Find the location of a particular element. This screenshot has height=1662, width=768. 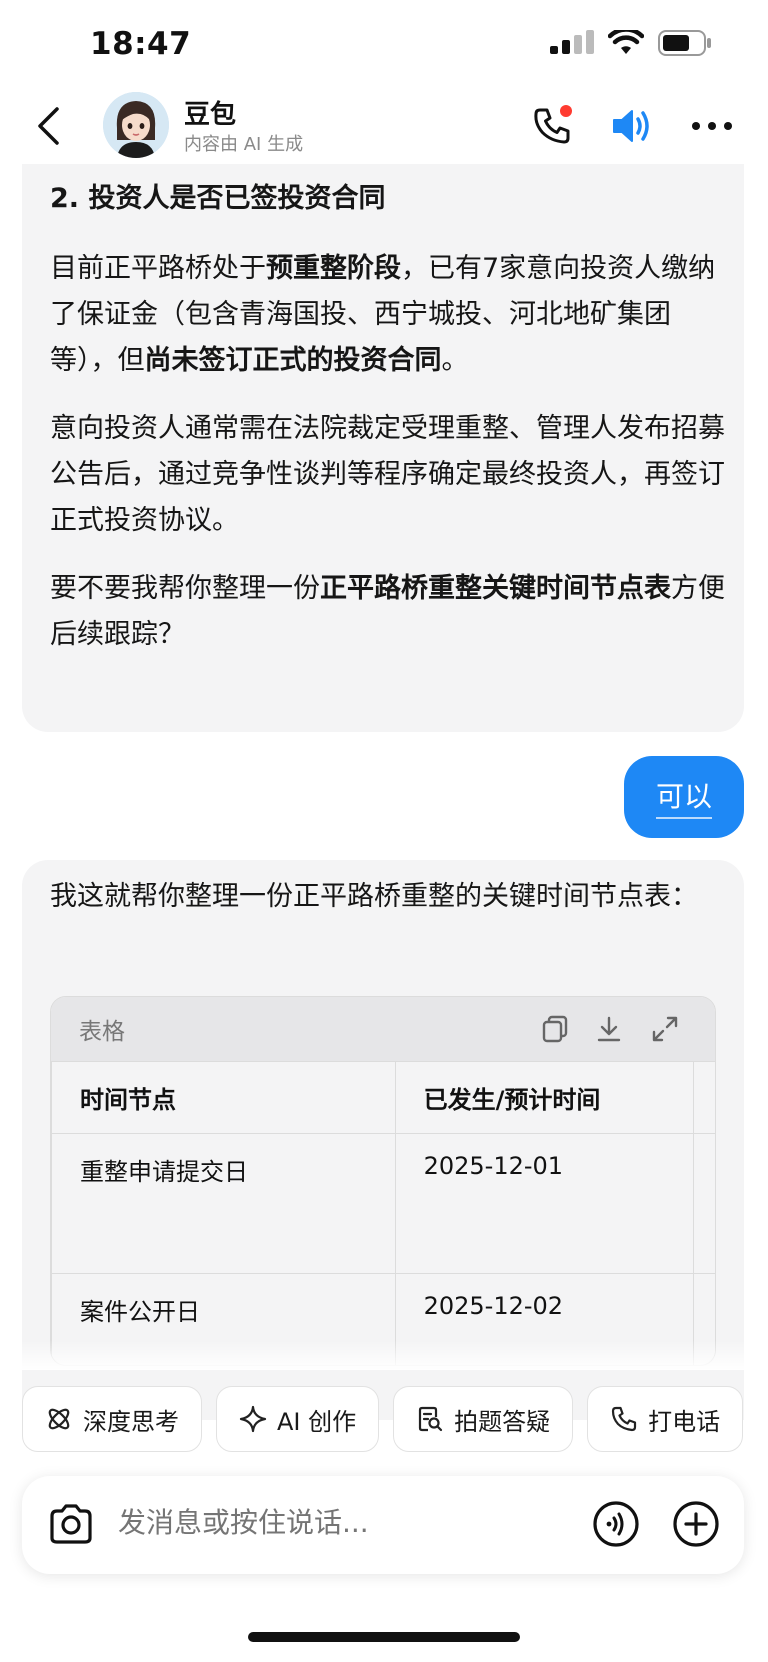

status-bar: 18:47 is located at coordinates (384, 44).